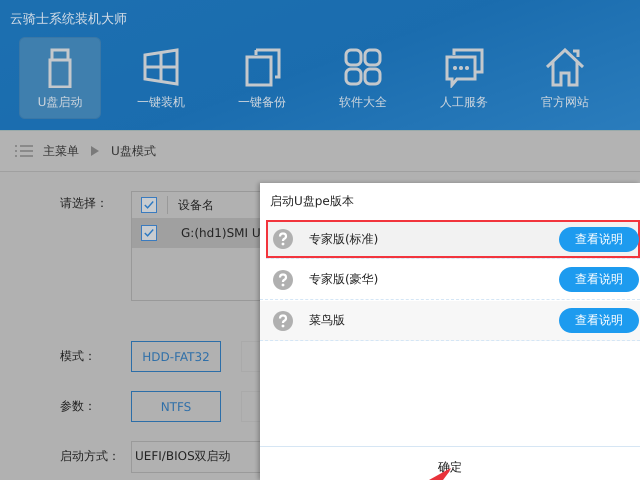 The height and width of the screenshot is (480, 640). Describe the element at coordinates (24, 151) in the screenshot. I see `menu-icon` at that location.